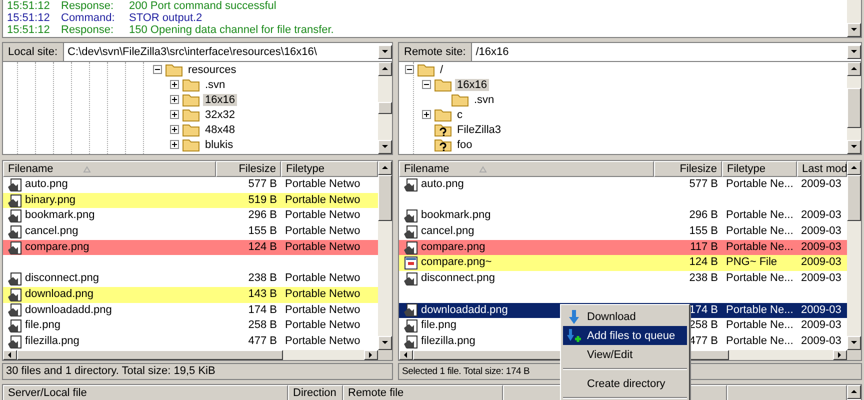 This screenshot has width=864, height=400. I want to click on file-name: auto.png, so click(46, 184).